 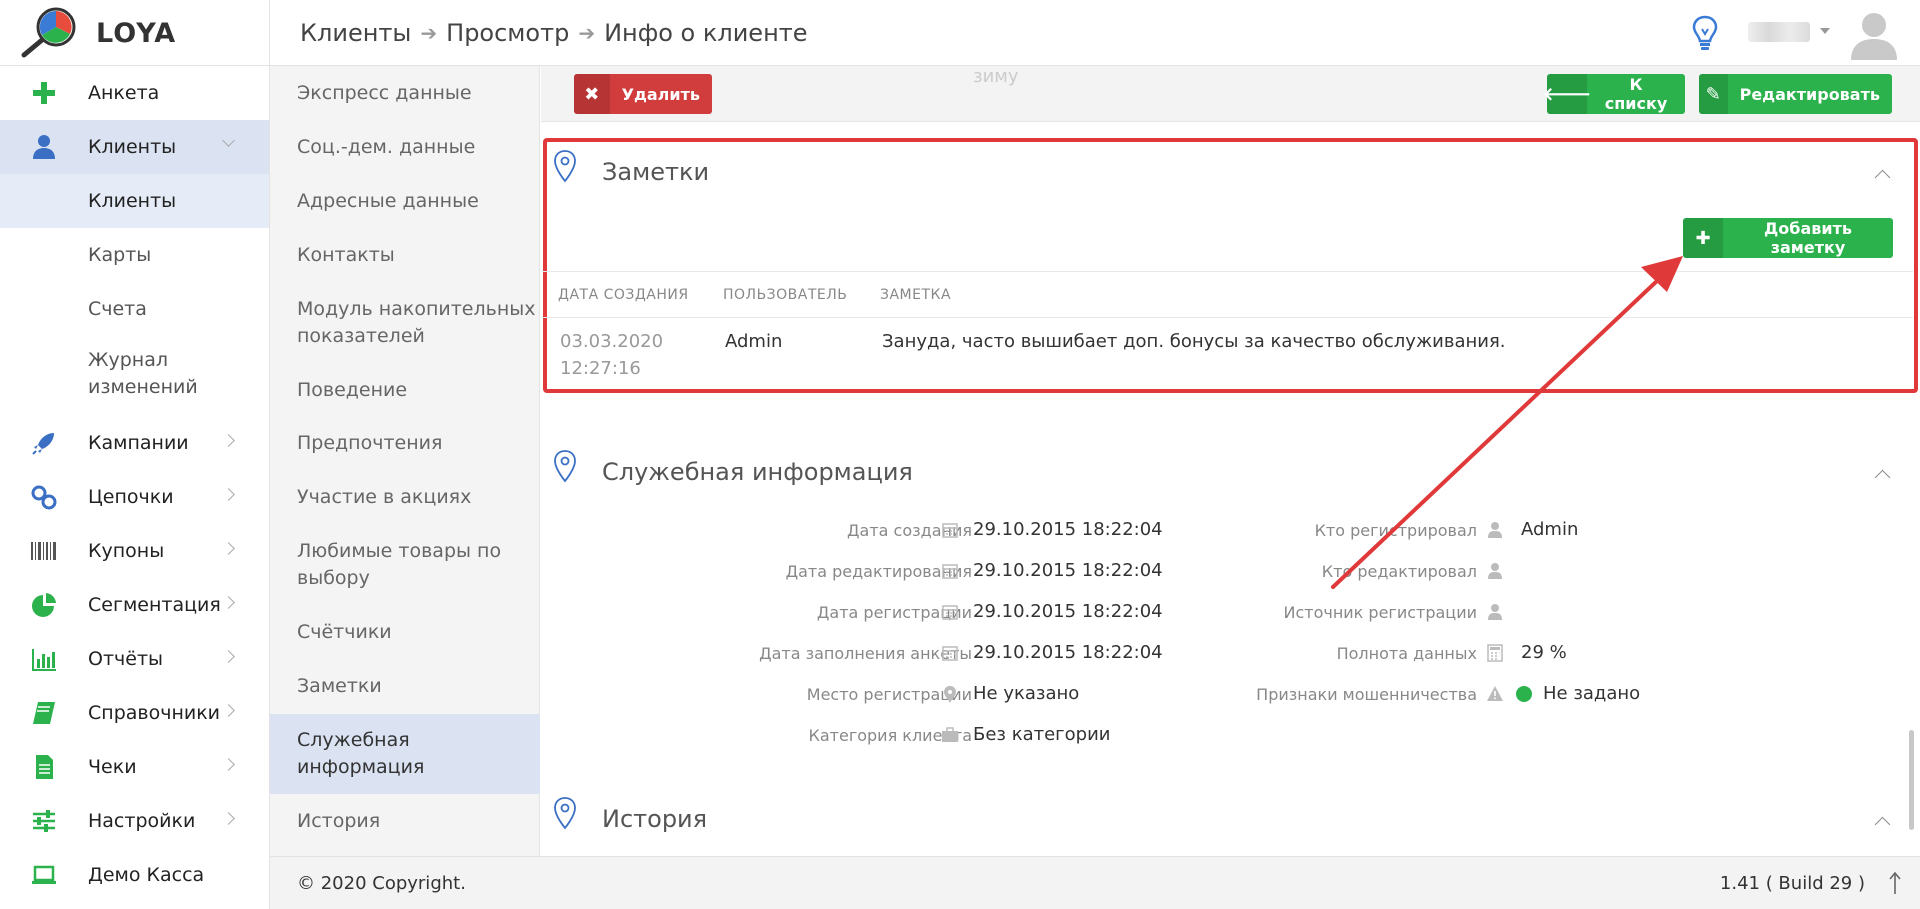 What do you see at coordinates (1592, 693) in the screenshot?
I see `value-fraud-signs: Не задано` at bounding box center [1592, 693].